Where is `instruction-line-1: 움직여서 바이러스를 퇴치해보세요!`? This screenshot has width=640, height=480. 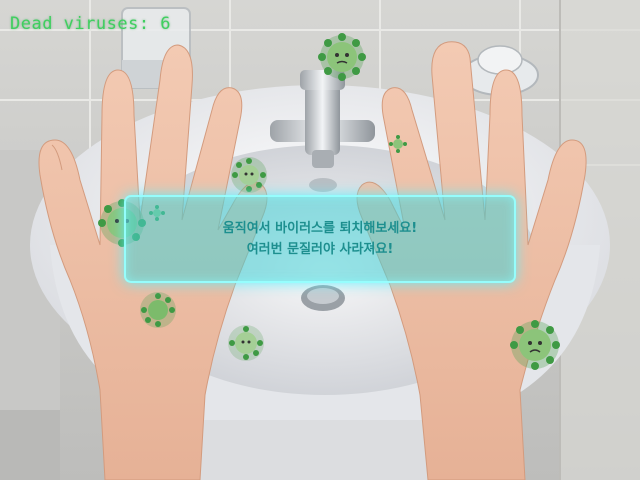 instruction-line-1: 움직여서 바이러스를 퇴치해보세요! is located at coordinates (320, 228).